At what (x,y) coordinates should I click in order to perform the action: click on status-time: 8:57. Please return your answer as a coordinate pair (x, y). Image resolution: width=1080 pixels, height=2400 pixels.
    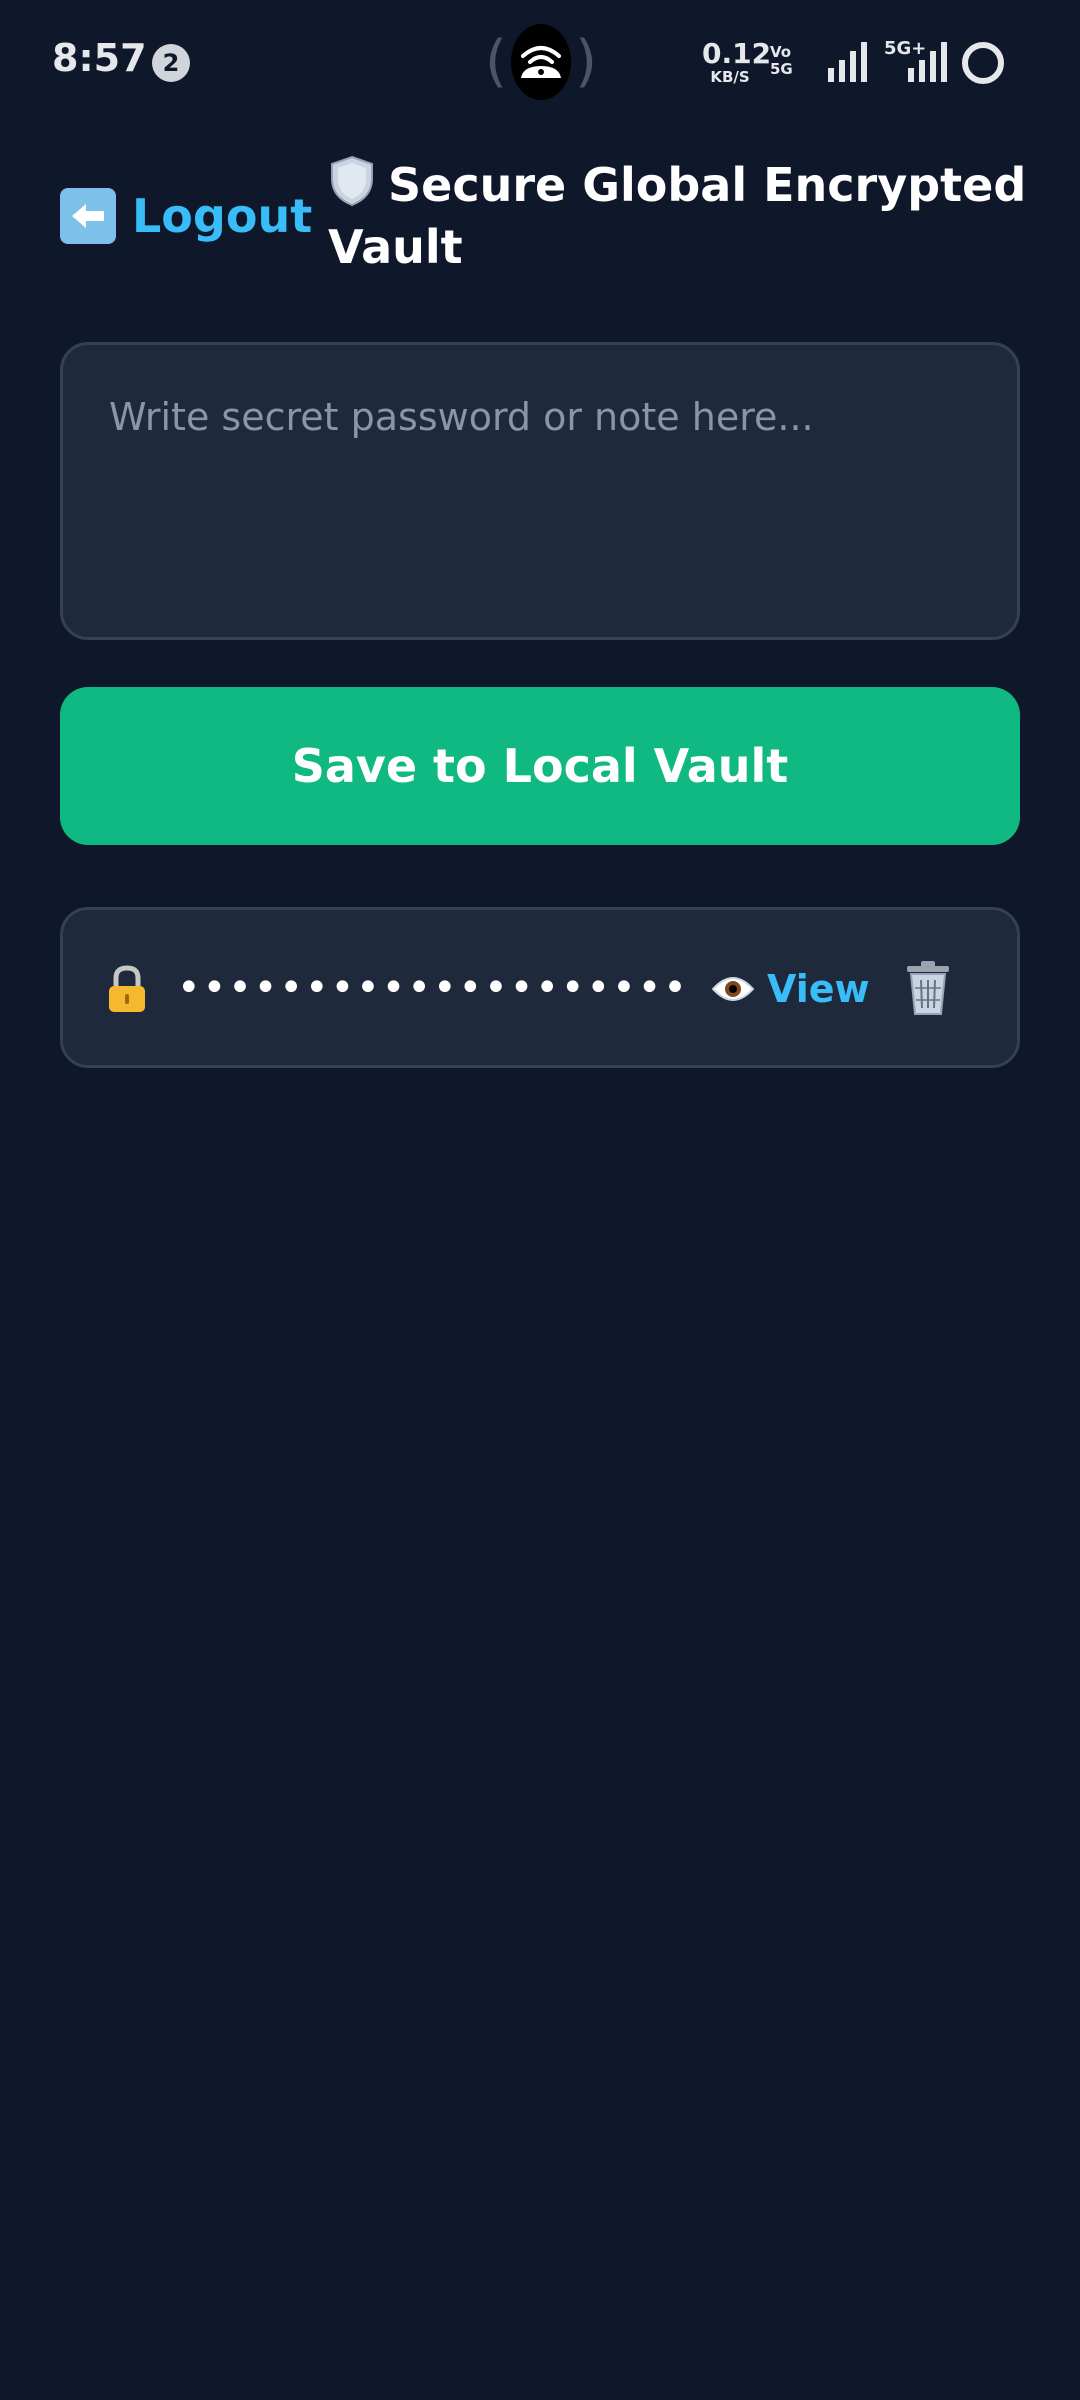
    Looking at the image, I should click on (99, 58).